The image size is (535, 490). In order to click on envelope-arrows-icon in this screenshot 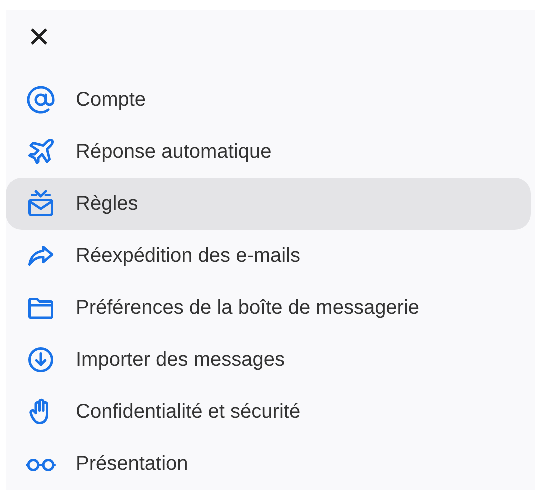, I will do `click(41, 204)`.